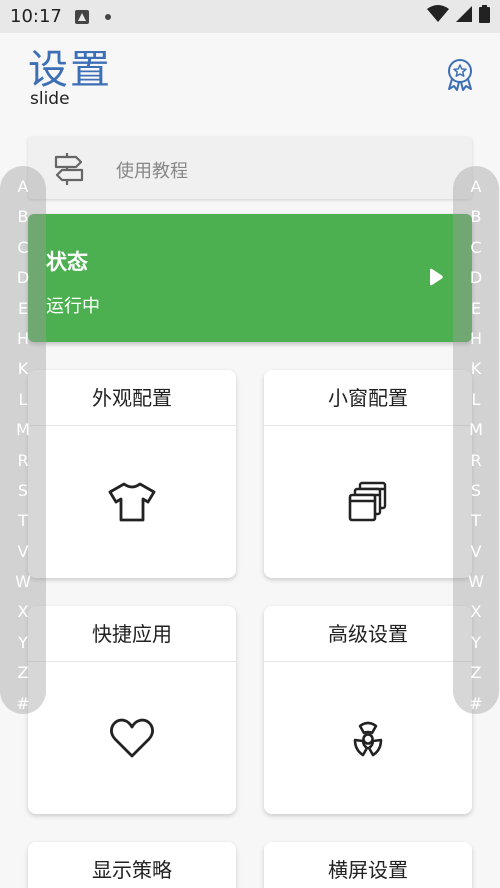 The width and height of the screenshot is (500, 888). What do you see at coordinates (73, 306) in the screenshot?
I see `status-subtitle: 运行中` at bounding box center [73, 306].